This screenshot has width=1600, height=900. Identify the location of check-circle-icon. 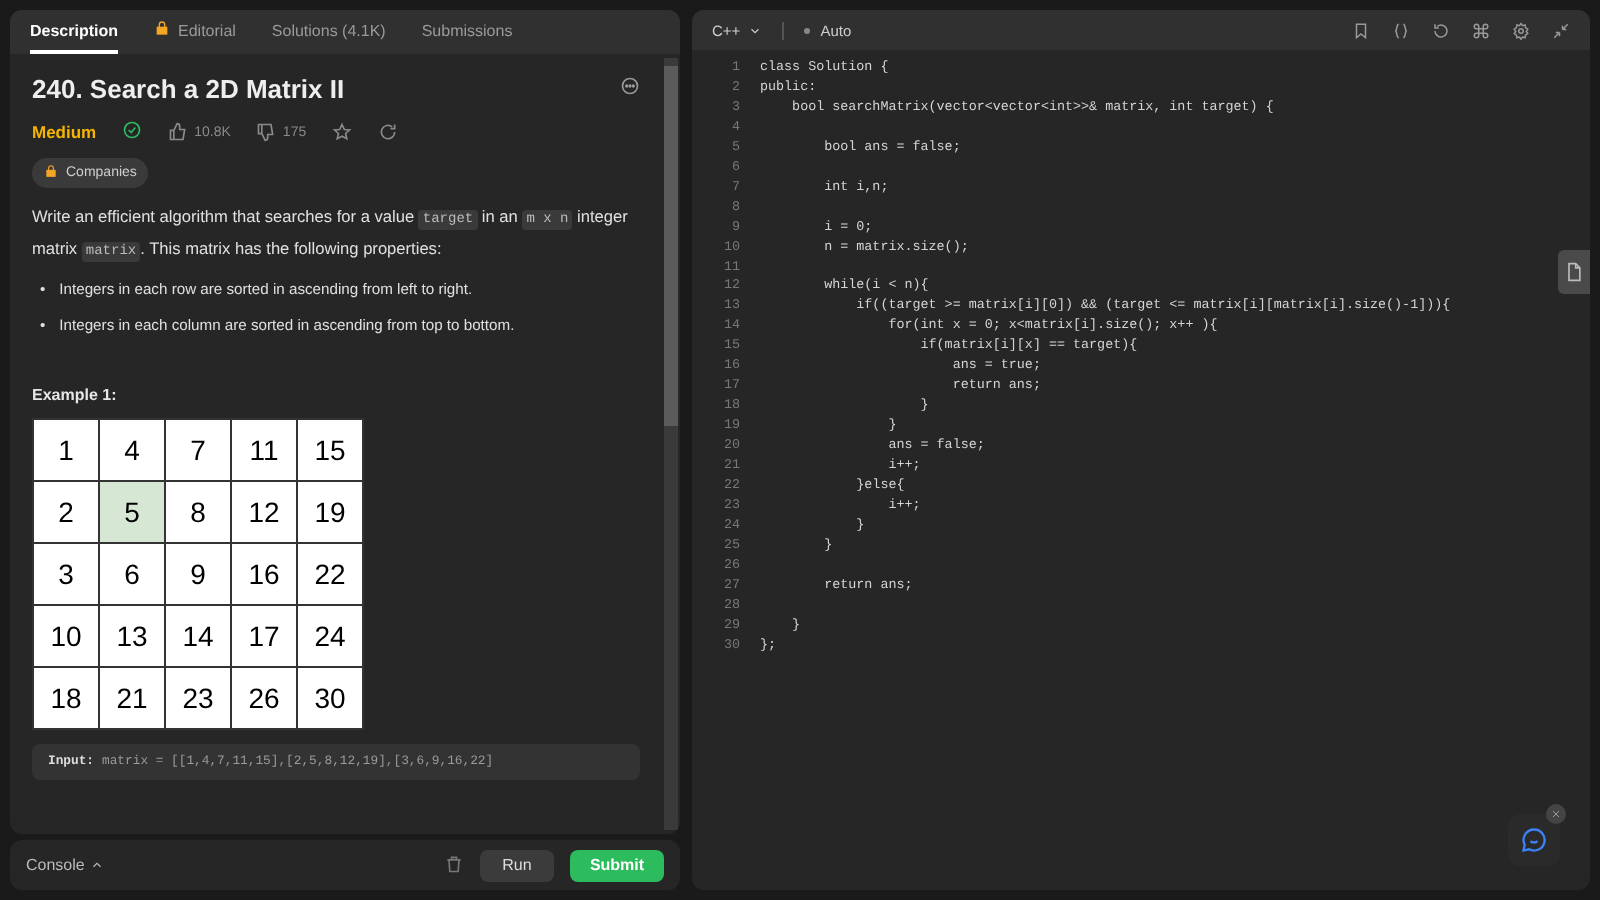
(132, 130).